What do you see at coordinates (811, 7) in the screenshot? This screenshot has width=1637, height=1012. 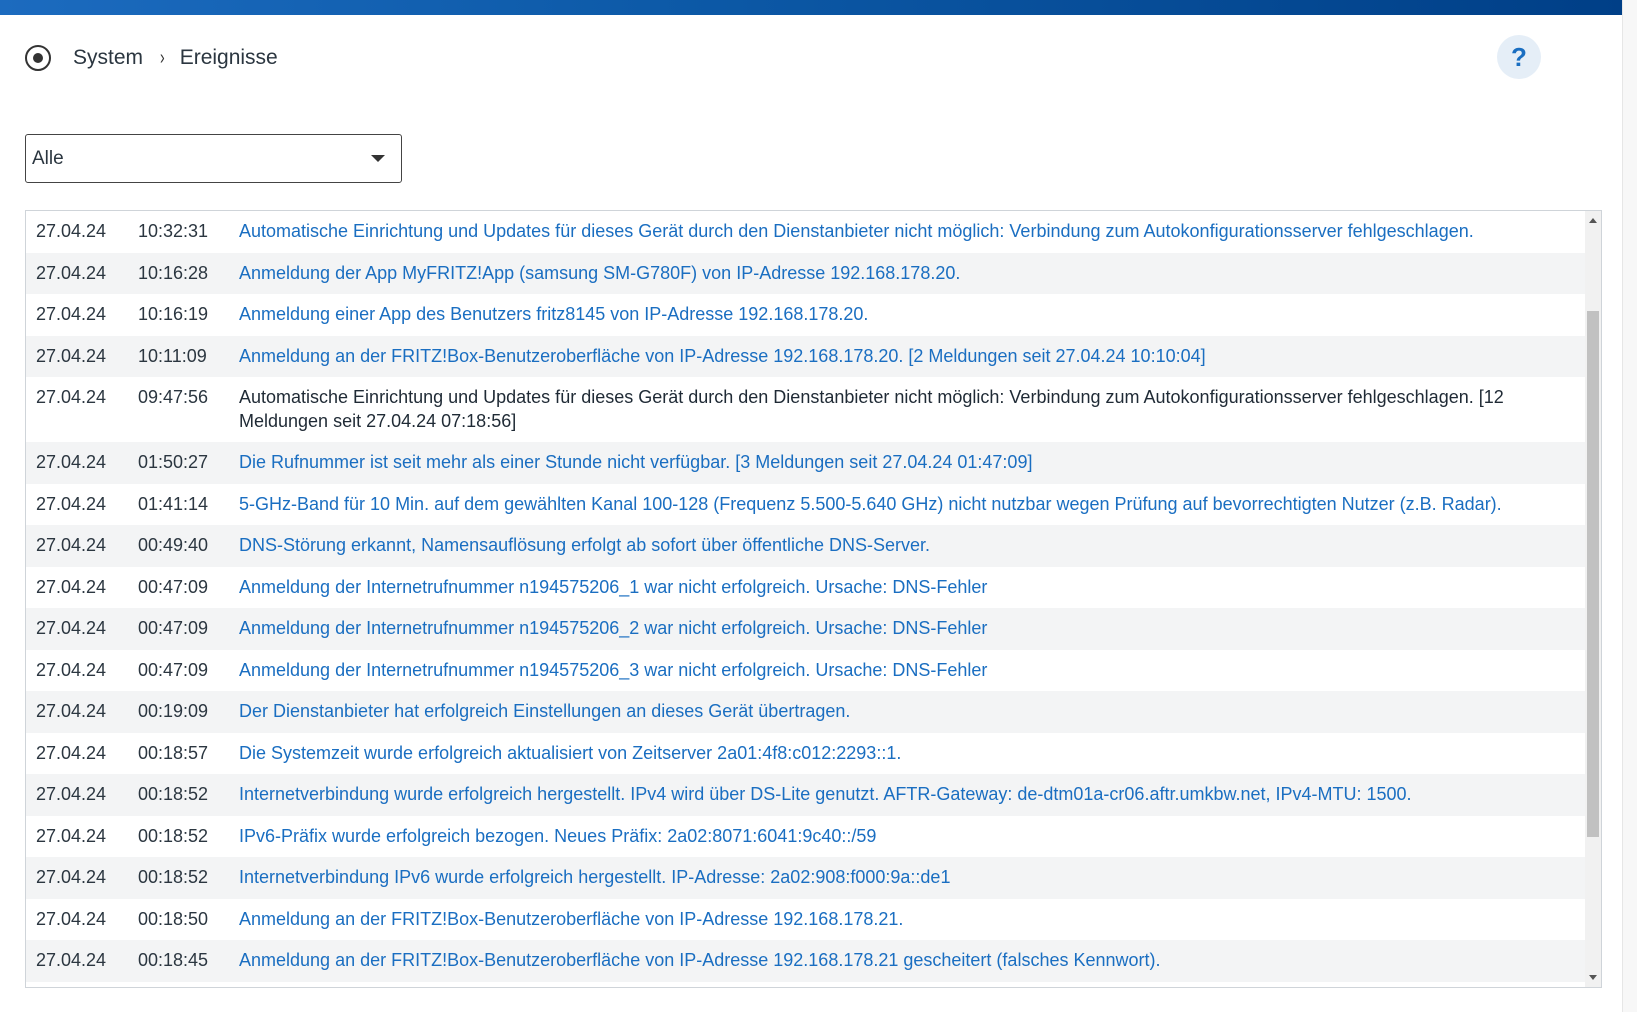 I see `top-bar` at bounding box center [811, 7].